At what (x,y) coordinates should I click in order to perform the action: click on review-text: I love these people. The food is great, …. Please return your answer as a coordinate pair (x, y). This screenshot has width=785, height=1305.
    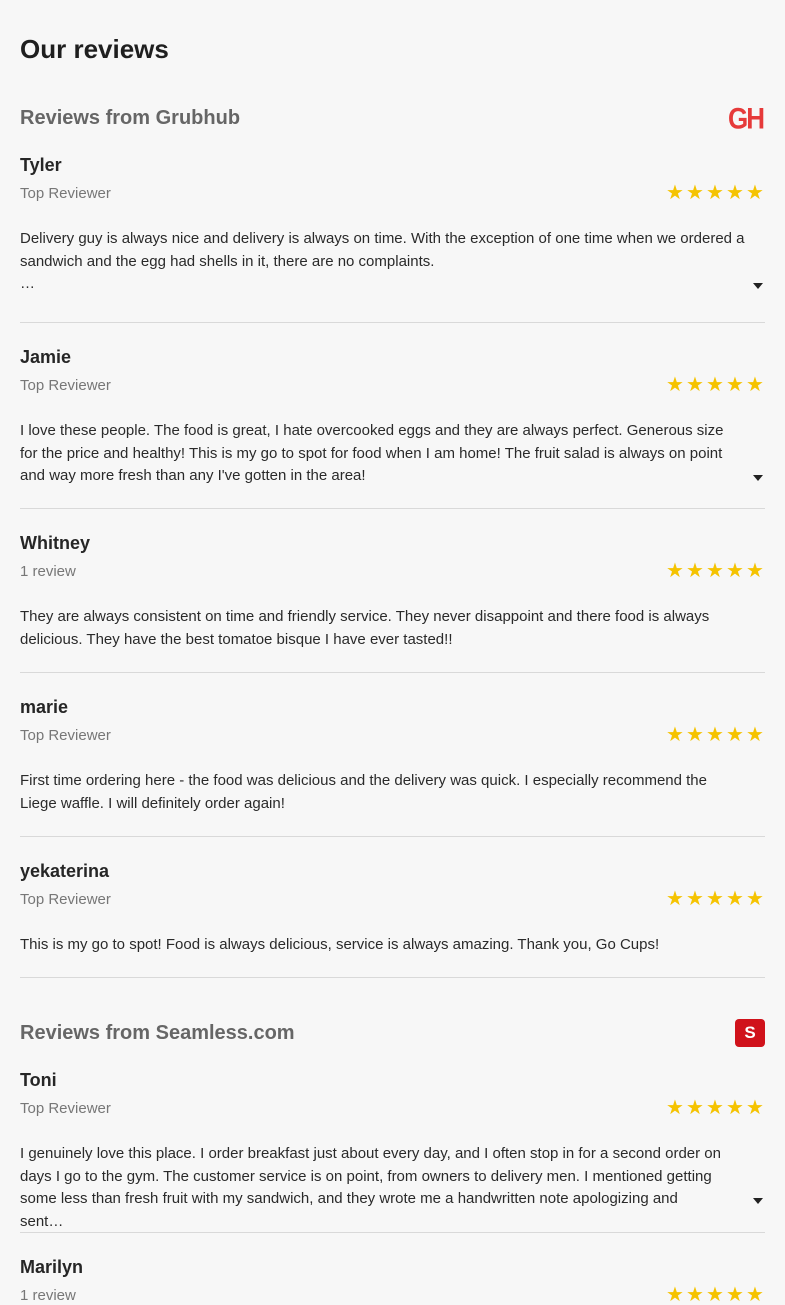
    Looking at the image, I should click on (372, 453).